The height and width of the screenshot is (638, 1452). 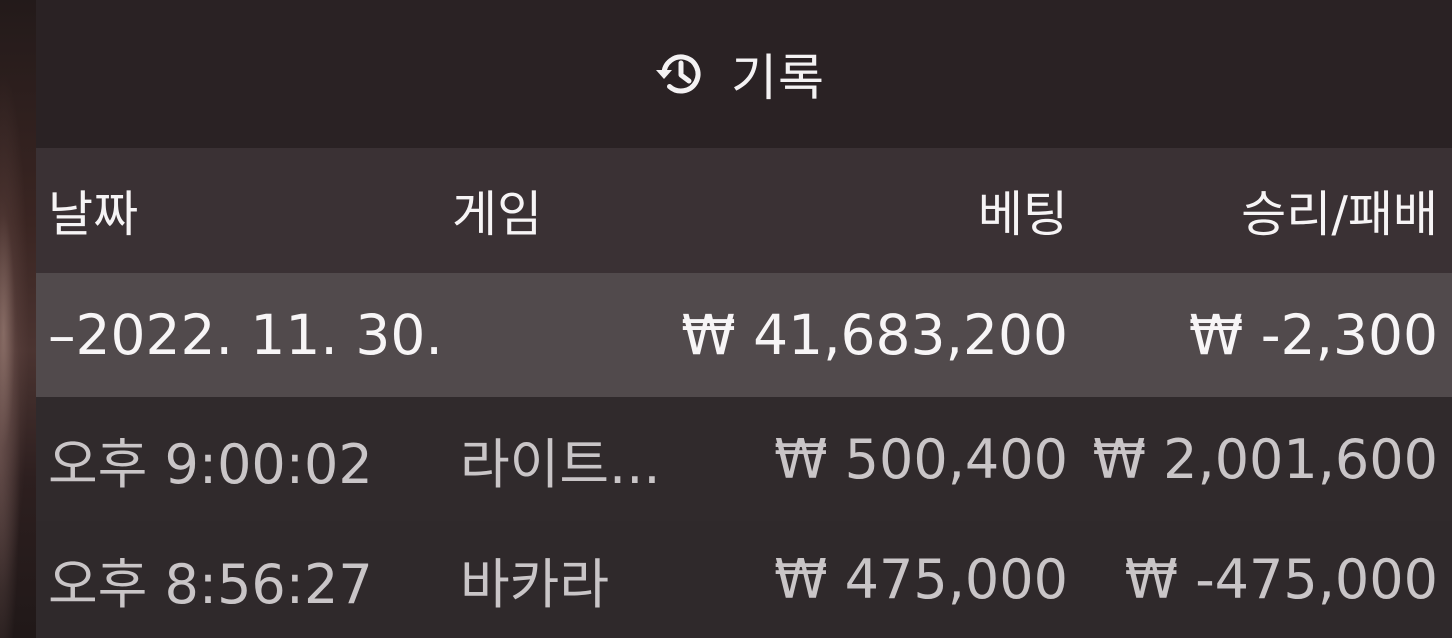 I want to click on entry-game: 바카라, so click(x=535, y=584).